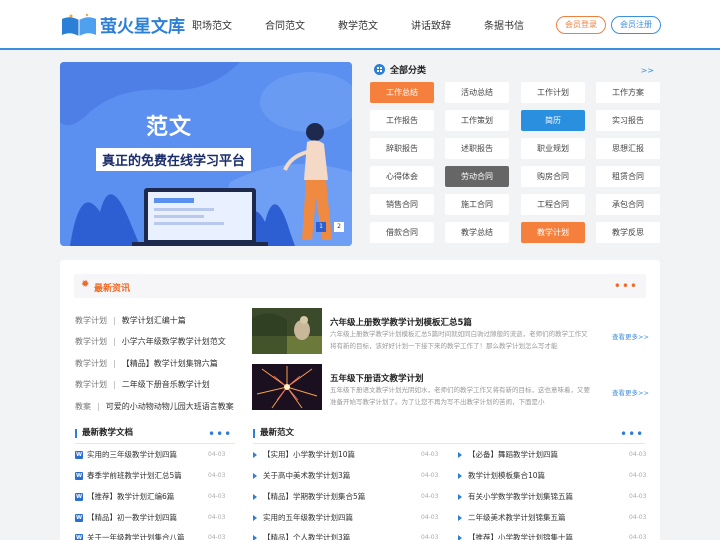  What do you see at coordinates (154, 406) in the screenshot?
I see `news-list-item: 教案 | 可爱的小动物动物儿园大班语言教案` at bounding box center [154, 406].